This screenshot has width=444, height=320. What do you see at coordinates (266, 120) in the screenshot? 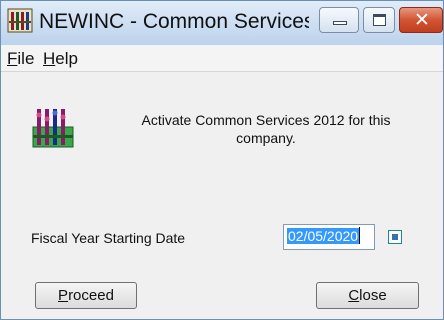
I see `message-line-1: Activate Common Services 2012 for this` at bounding box center [266, 120].